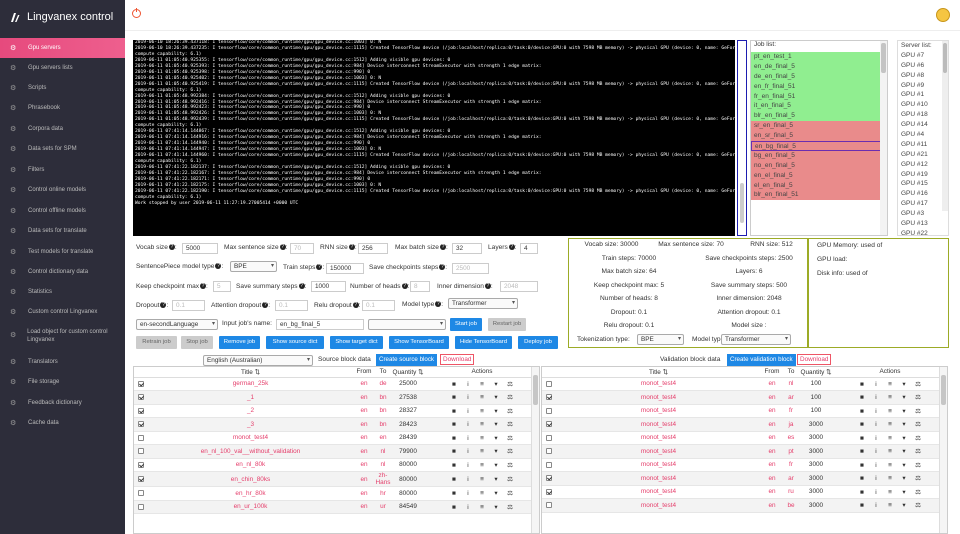 The width and height of the screenshot is (960, 534). What do you see at coordinates (457, 359) in the screenshot?
I see `source-download-button: Download` at bounding box center [457, 359].